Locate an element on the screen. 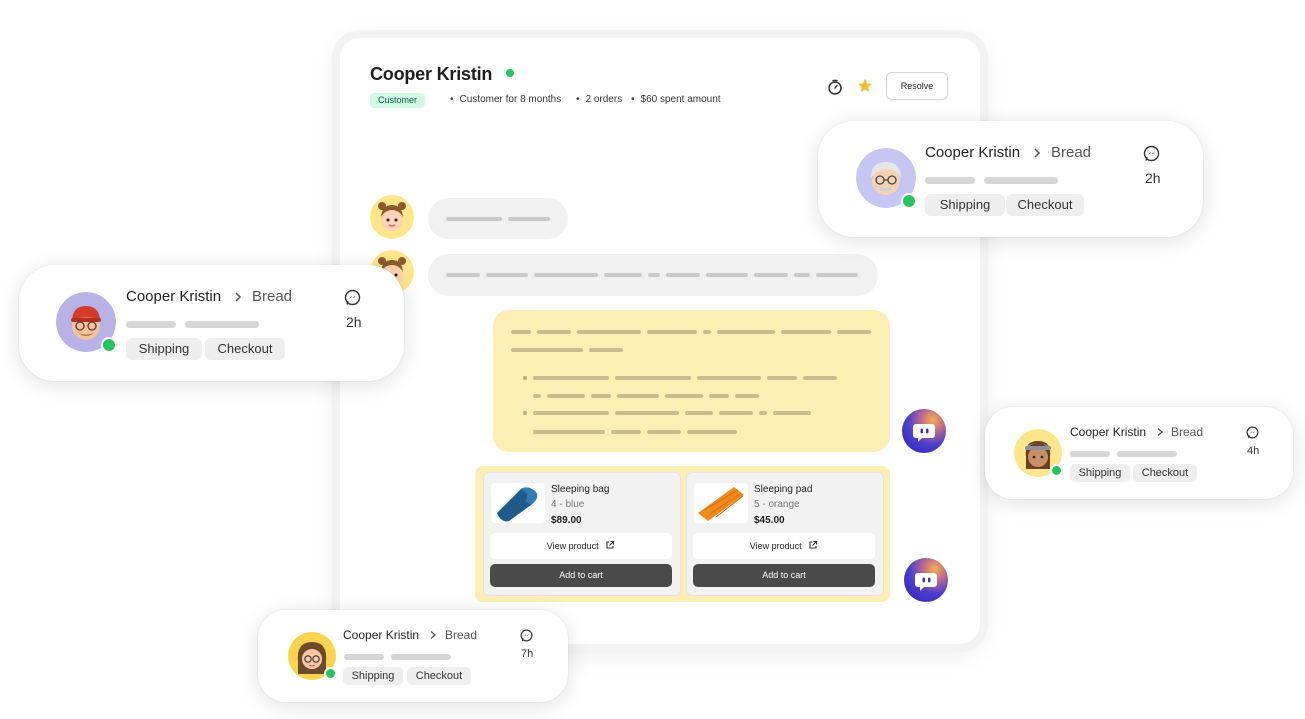 The height and width of the screenshot is (719, 1305). customer-badge: Customer is located at coordinates (398, 100).